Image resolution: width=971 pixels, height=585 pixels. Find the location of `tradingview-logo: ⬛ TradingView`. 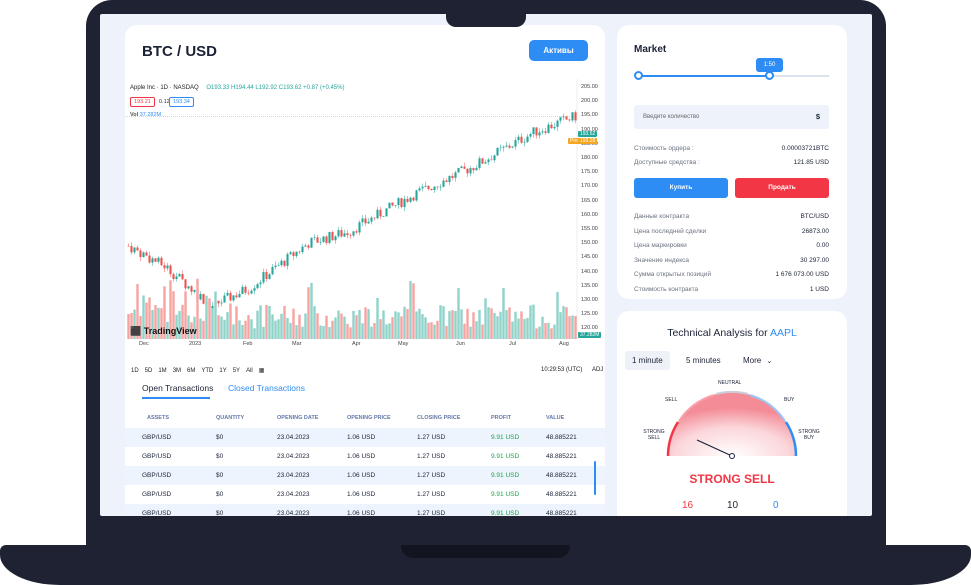

tradingview-logo: ⬛ TradingView is located at coordinates (163, 331).